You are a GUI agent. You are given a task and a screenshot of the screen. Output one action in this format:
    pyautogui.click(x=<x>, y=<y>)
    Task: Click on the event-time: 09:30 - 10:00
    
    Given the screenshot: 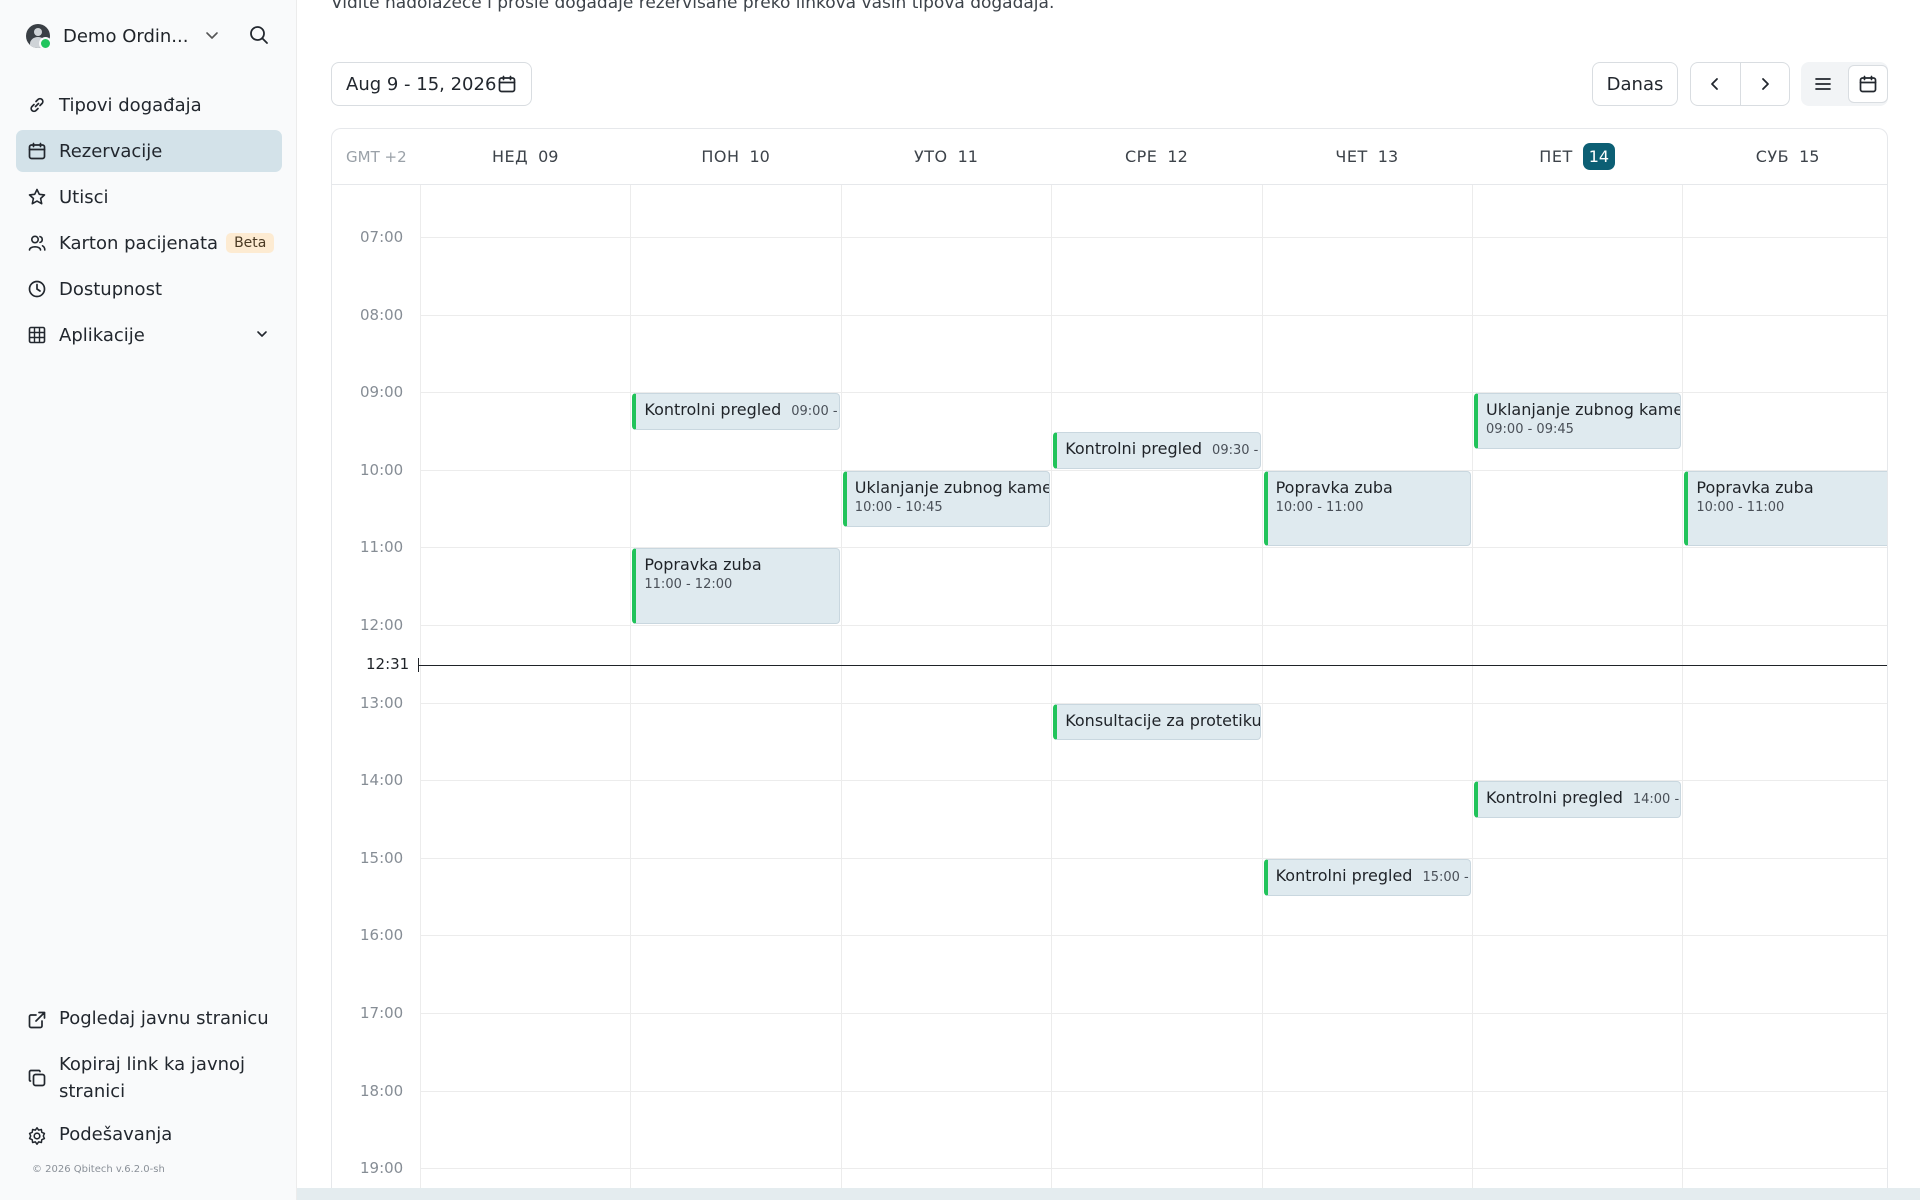 What is the action you would take?
    pyautogui.click(x=1236, y=450)
    